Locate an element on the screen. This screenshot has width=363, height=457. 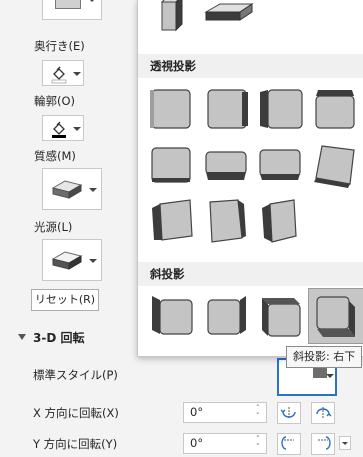
rotation-section-title: 3-D 回転 is located at coordinates (58, 337).